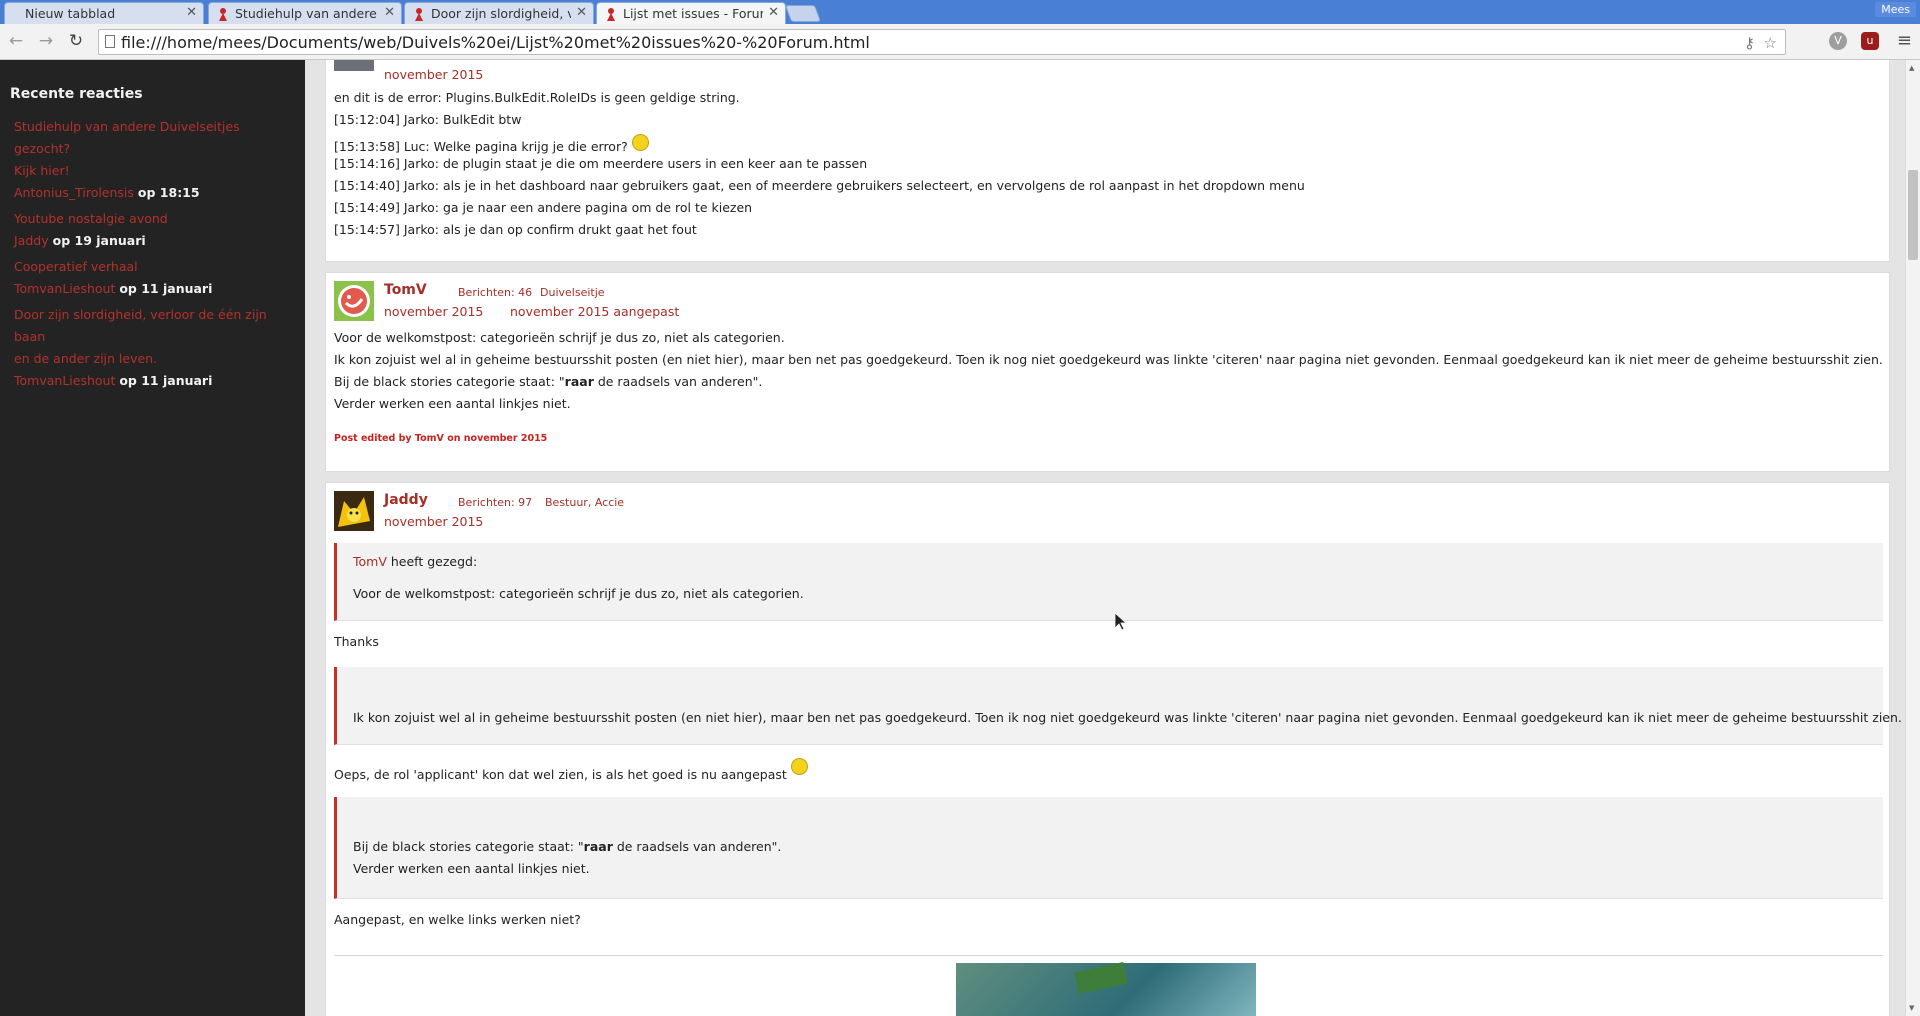  Describe the element at coordinates (31, 240) in the screenshot. I see `user-link: Jaddy` at that location.